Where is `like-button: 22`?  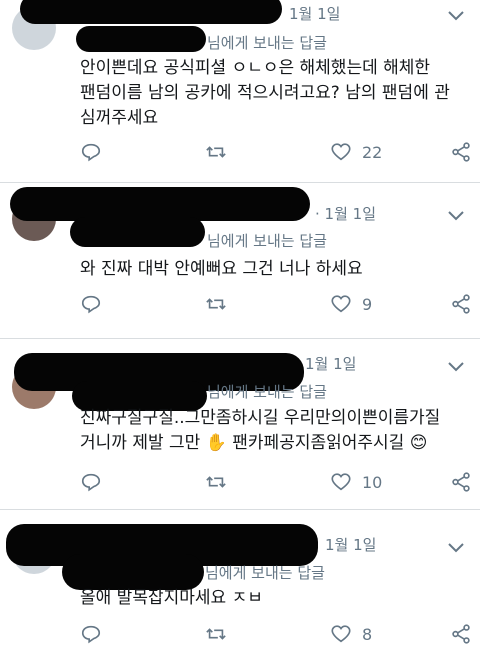 like-button: 22 is located at coordinates (356, 152).